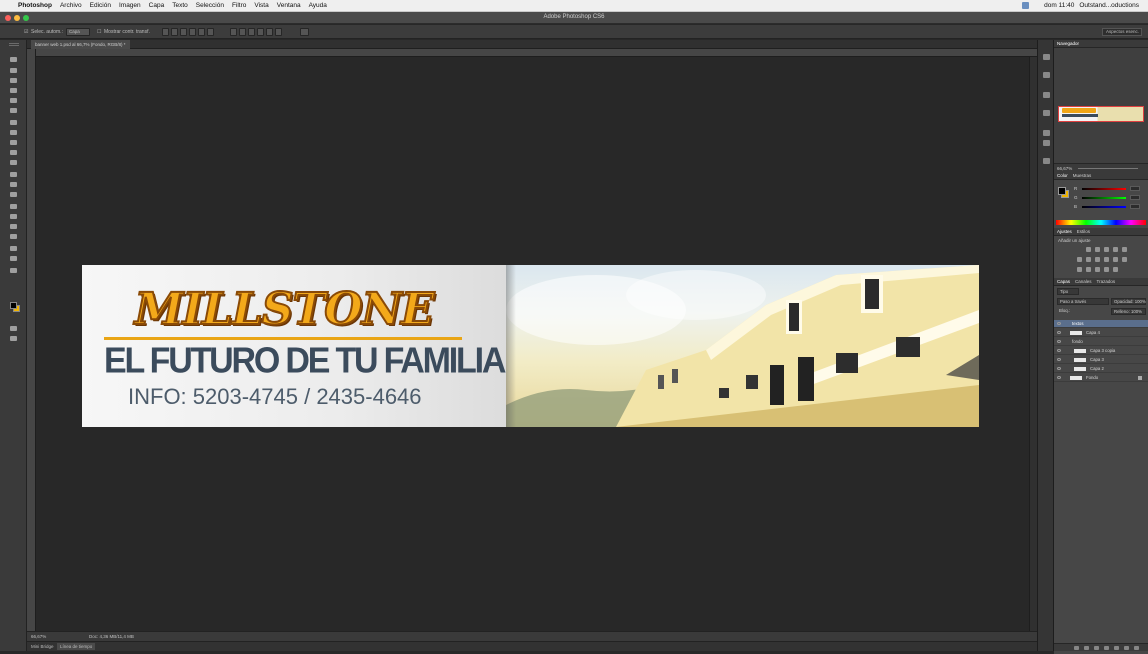  Describe the element at coordinates (99, 32) in the screenshot. I see `show-transform-checkbox: ☐` at that location.